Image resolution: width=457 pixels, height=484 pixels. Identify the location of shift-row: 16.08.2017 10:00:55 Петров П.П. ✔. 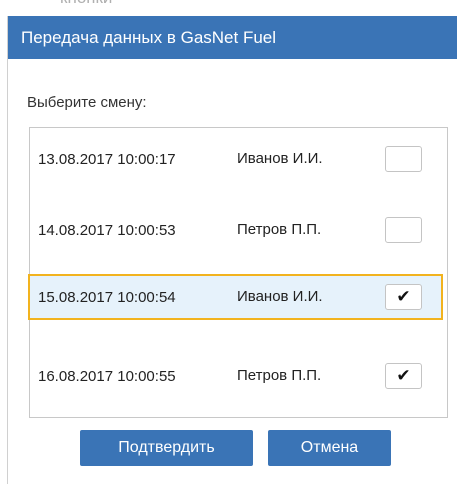
(238, 376).